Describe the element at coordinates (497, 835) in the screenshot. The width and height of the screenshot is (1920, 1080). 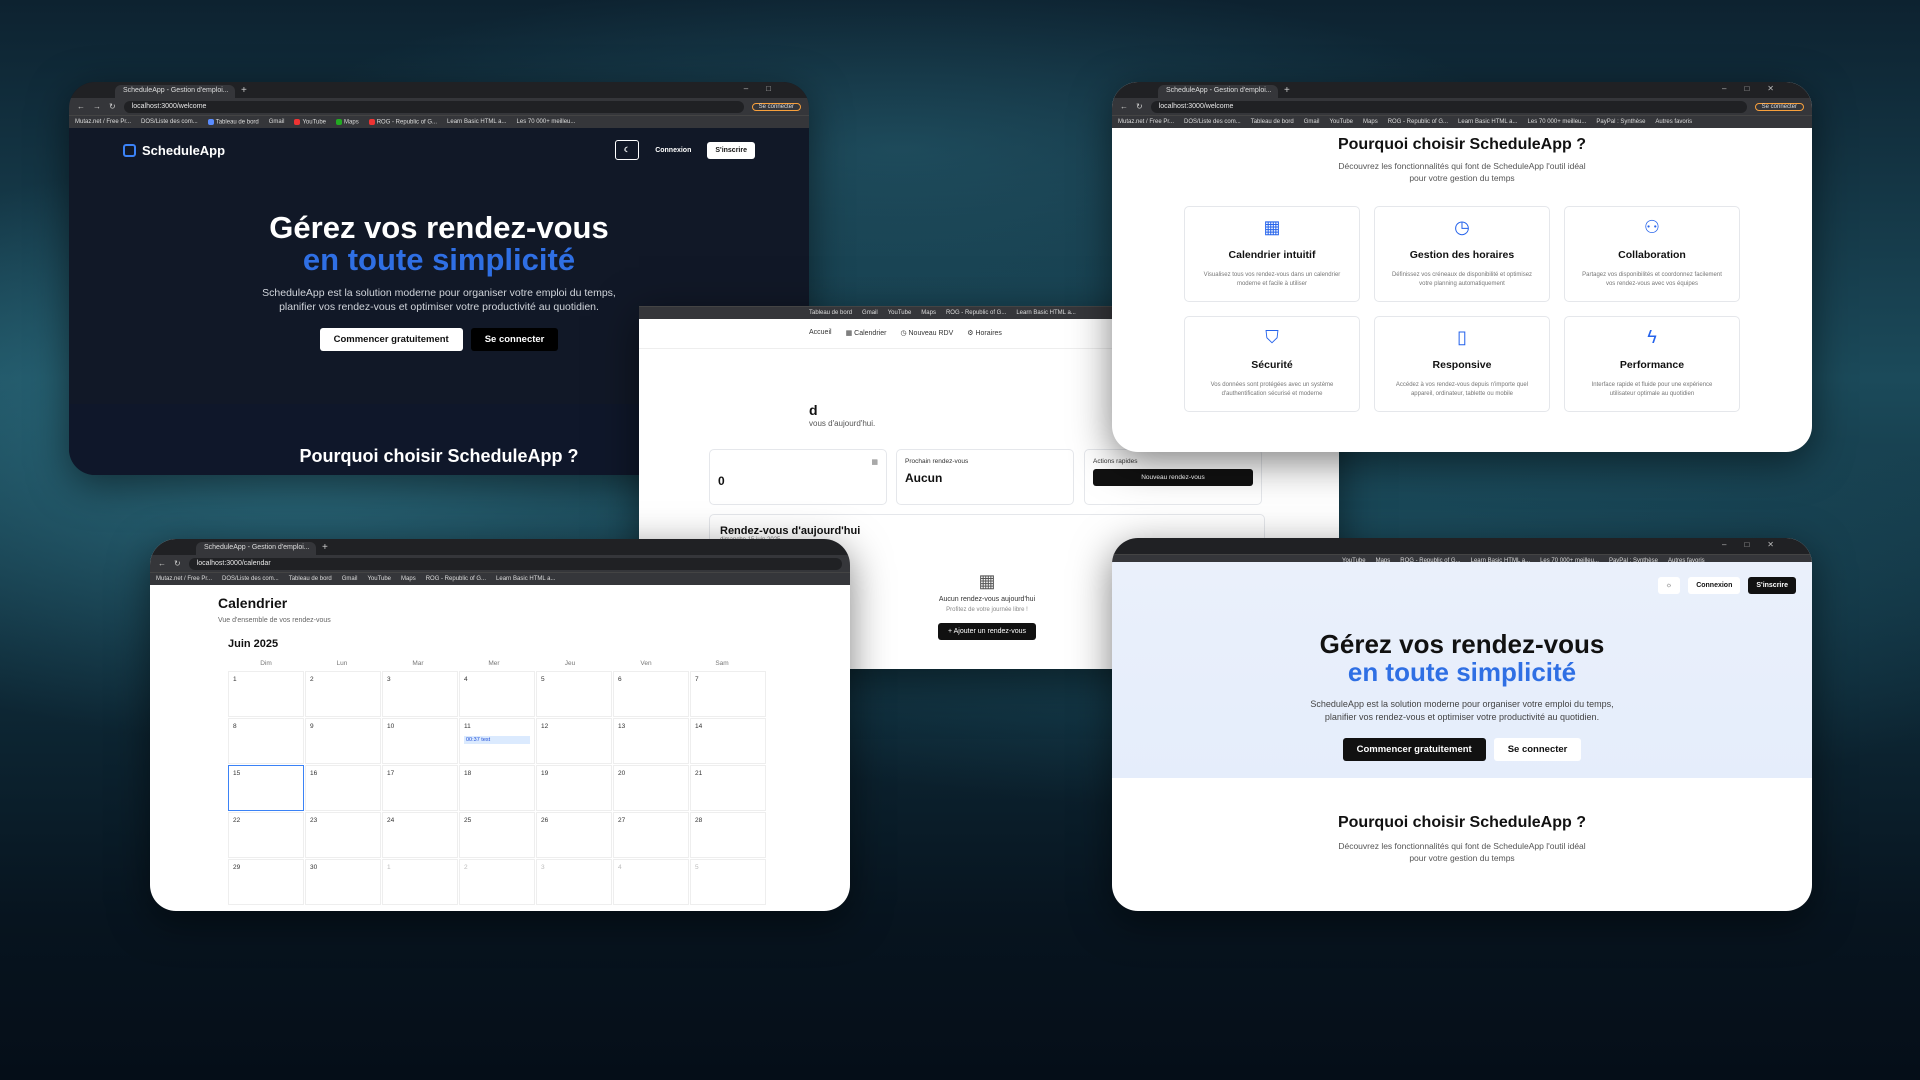
I see `day-cell: 25` at that location.